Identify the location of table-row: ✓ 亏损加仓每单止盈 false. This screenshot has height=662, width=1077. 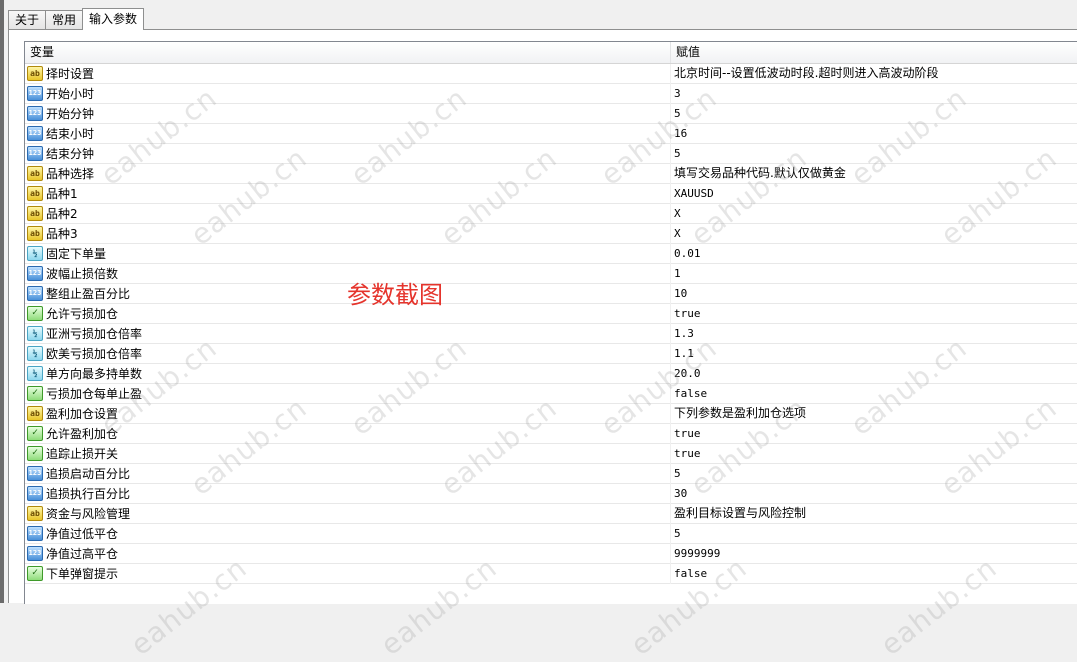
(551, 393).